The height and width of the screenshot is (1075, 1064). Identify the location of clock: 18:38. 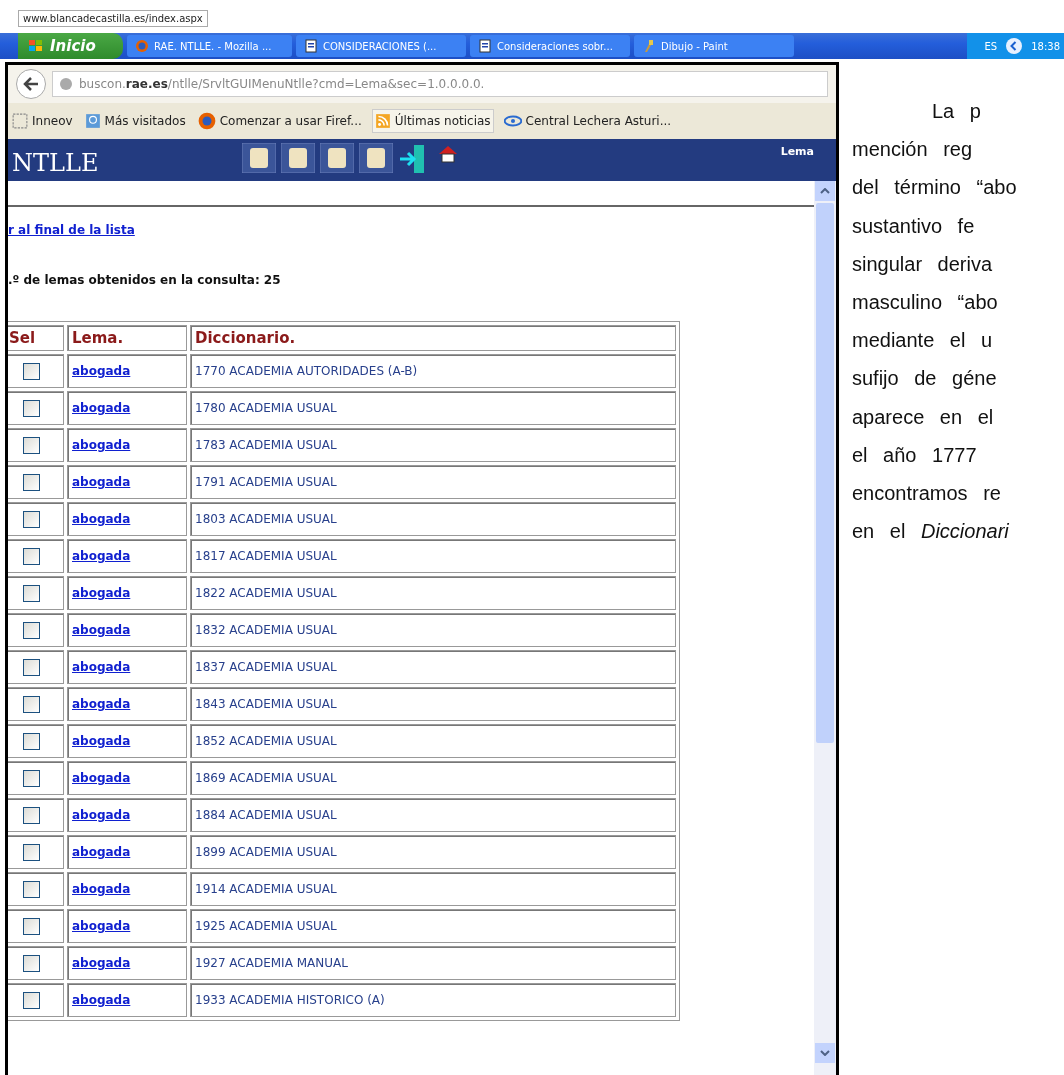
(1045, 46).